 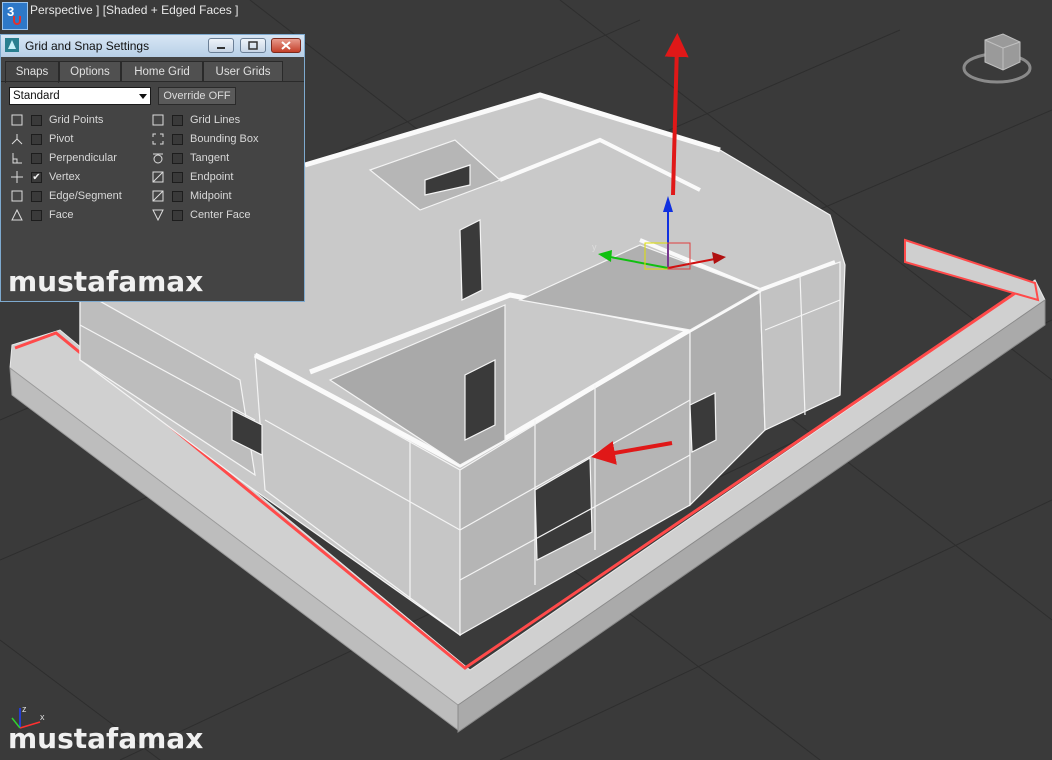 What do you see at coordinates (215, 120) in the screenshot?
I see `grid-lines-label: Grid Lines` at bounding box center [215, 120].